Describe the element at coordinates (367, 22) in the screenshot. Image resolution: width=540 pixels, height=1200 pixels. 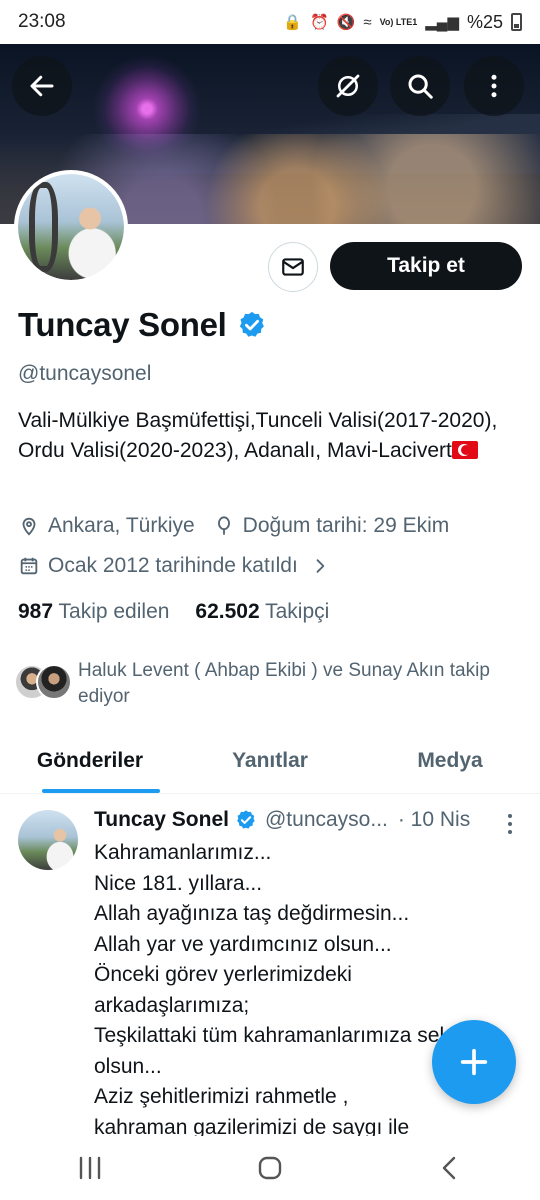
I see `wifi-icon: ≈` at that location.